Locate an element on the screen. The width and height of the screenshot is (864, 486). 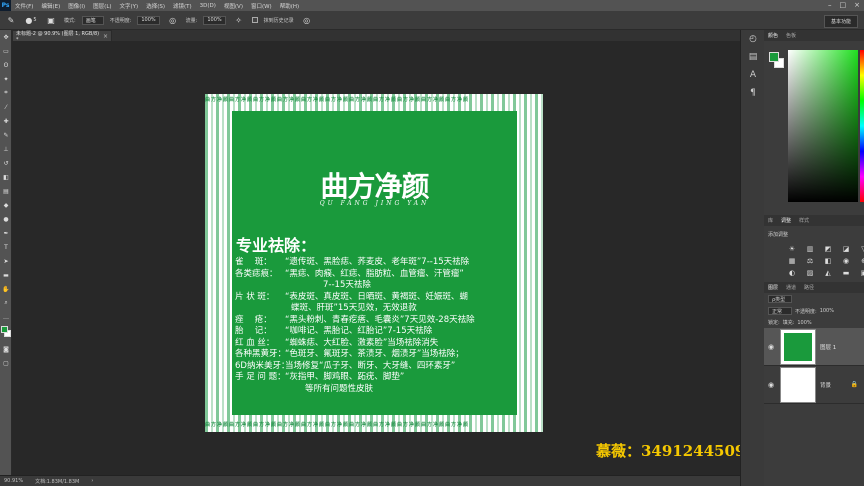
color-picker-field is located at coordinates (823, 126).